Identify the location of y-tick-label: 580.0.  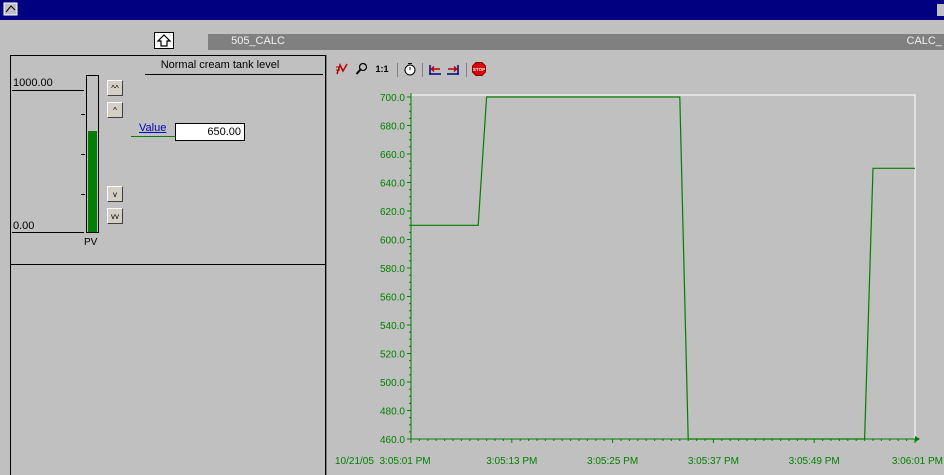
(392, 269).